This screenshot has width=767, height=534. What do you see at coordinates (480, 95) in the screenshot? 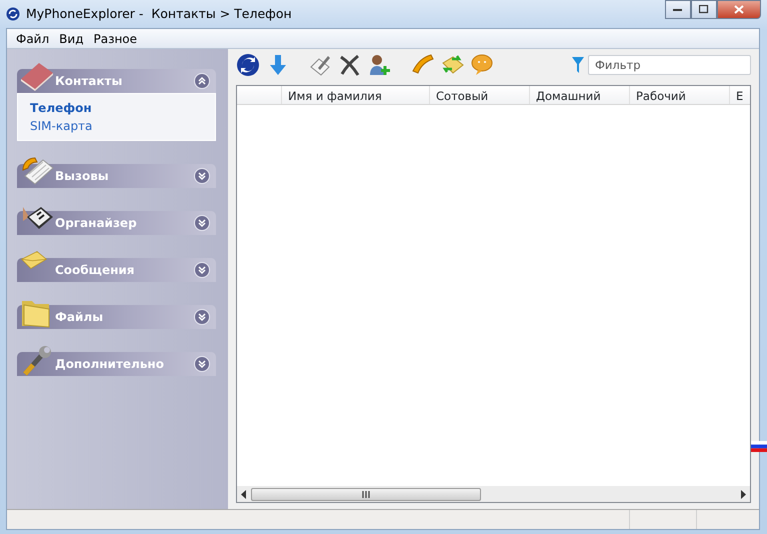
I see `column-header: Сотовый` at bounding box center [480, 95].